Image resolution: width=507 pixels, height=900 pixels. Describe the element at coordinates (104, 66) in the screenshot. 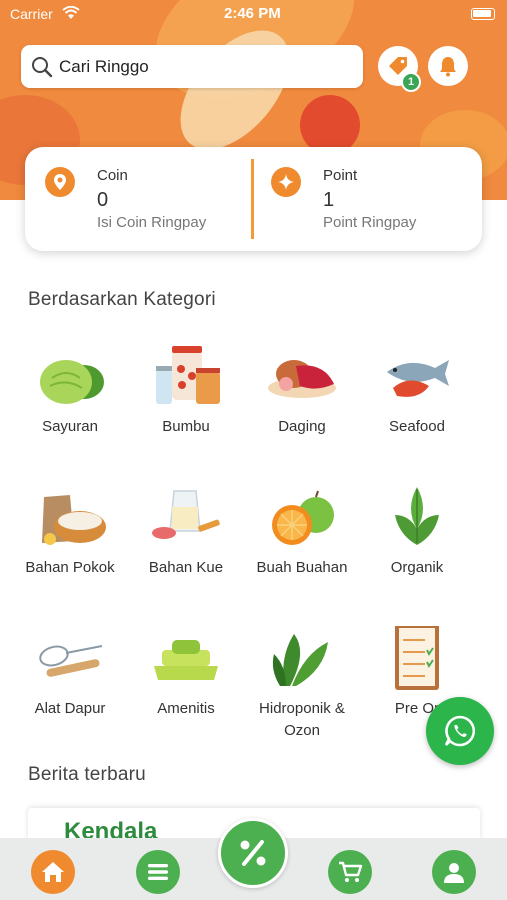

I see `search-placeholder: Cari Ringgo` at that location.